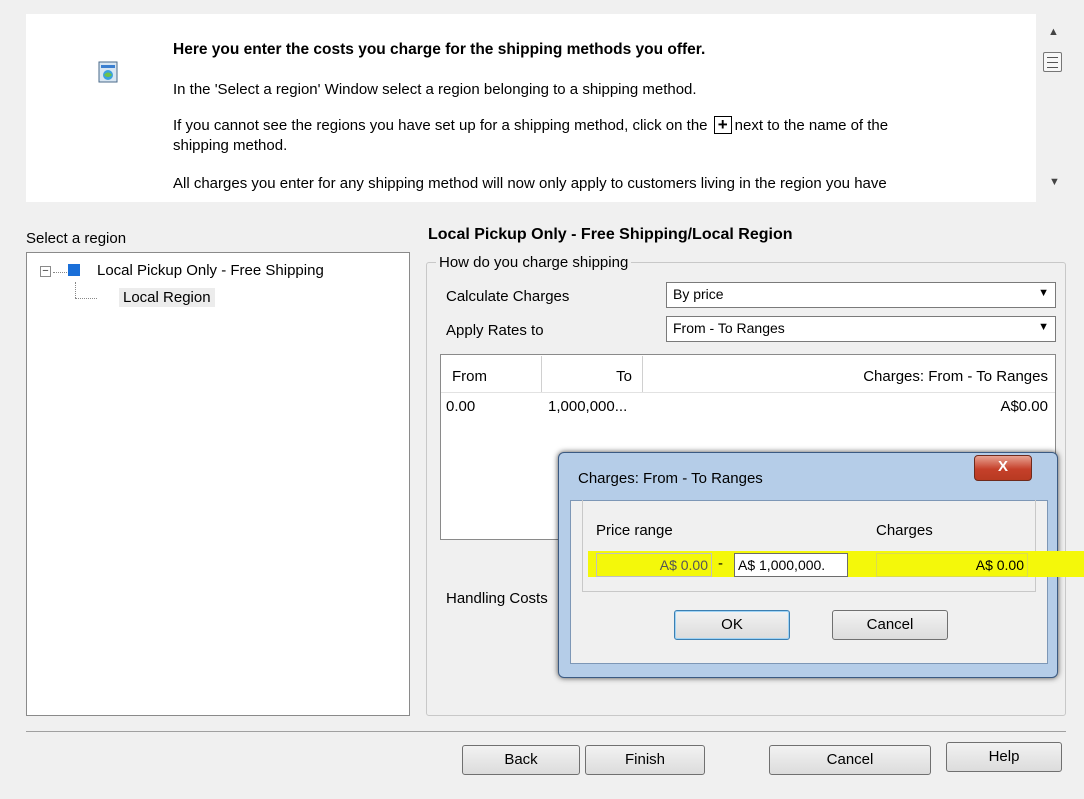 The height and width of the screenshot is (799, 1084). Describe the element at coordinates (729, 328) in the screenshot. I see `apply-rates-value: From - To Ranges` at that location.